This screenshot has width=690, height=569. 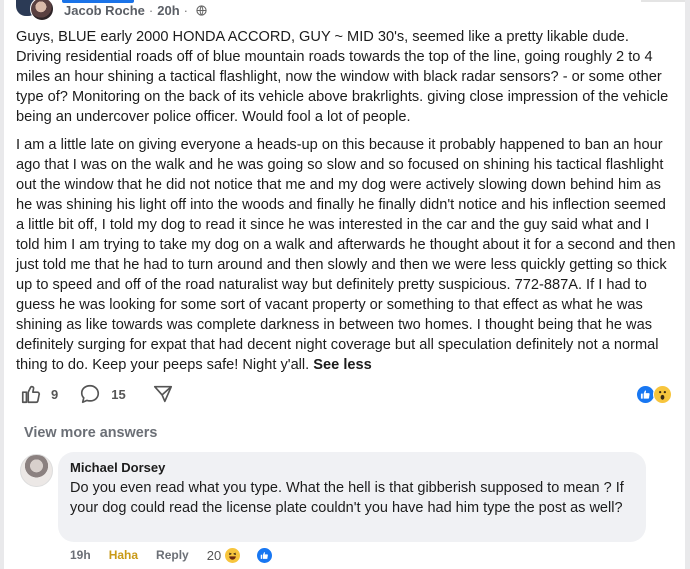 What do you see at coordinates (168, 10) in the screenshot?
I see `post-time: 20h` at bounding box center [168, 10].